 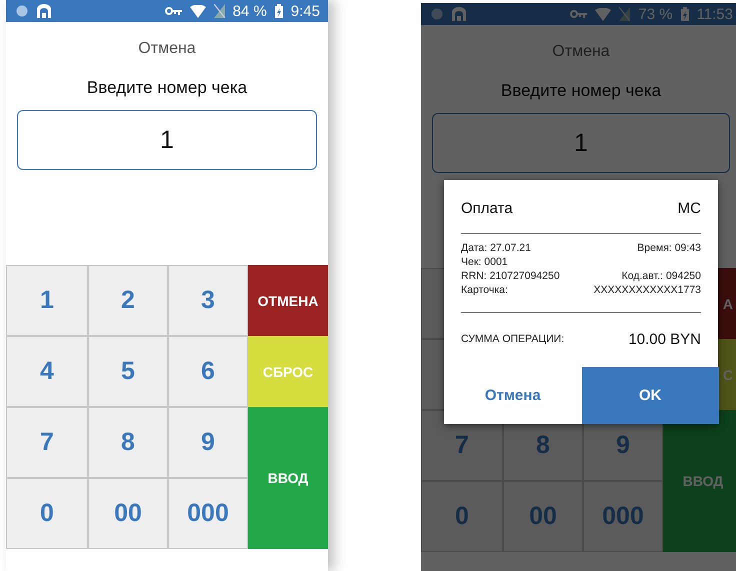 I want to click on keypad-key: 2, so click(x=128, y=300).